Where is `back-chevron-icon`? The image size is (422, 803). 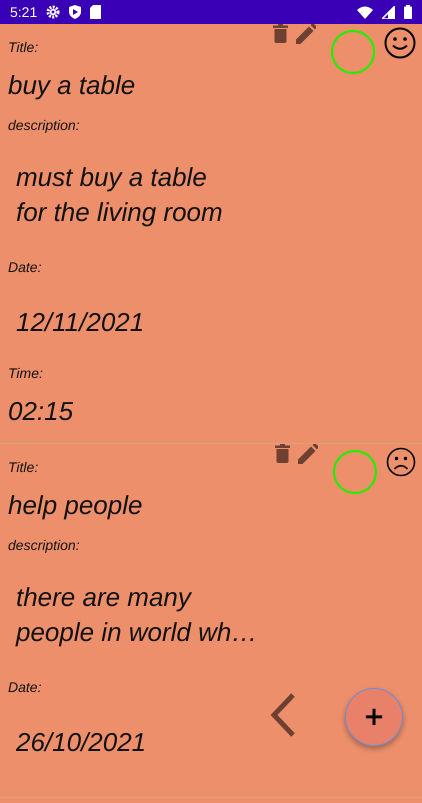 back-chevron-icon is located at coordinates (283, 715).